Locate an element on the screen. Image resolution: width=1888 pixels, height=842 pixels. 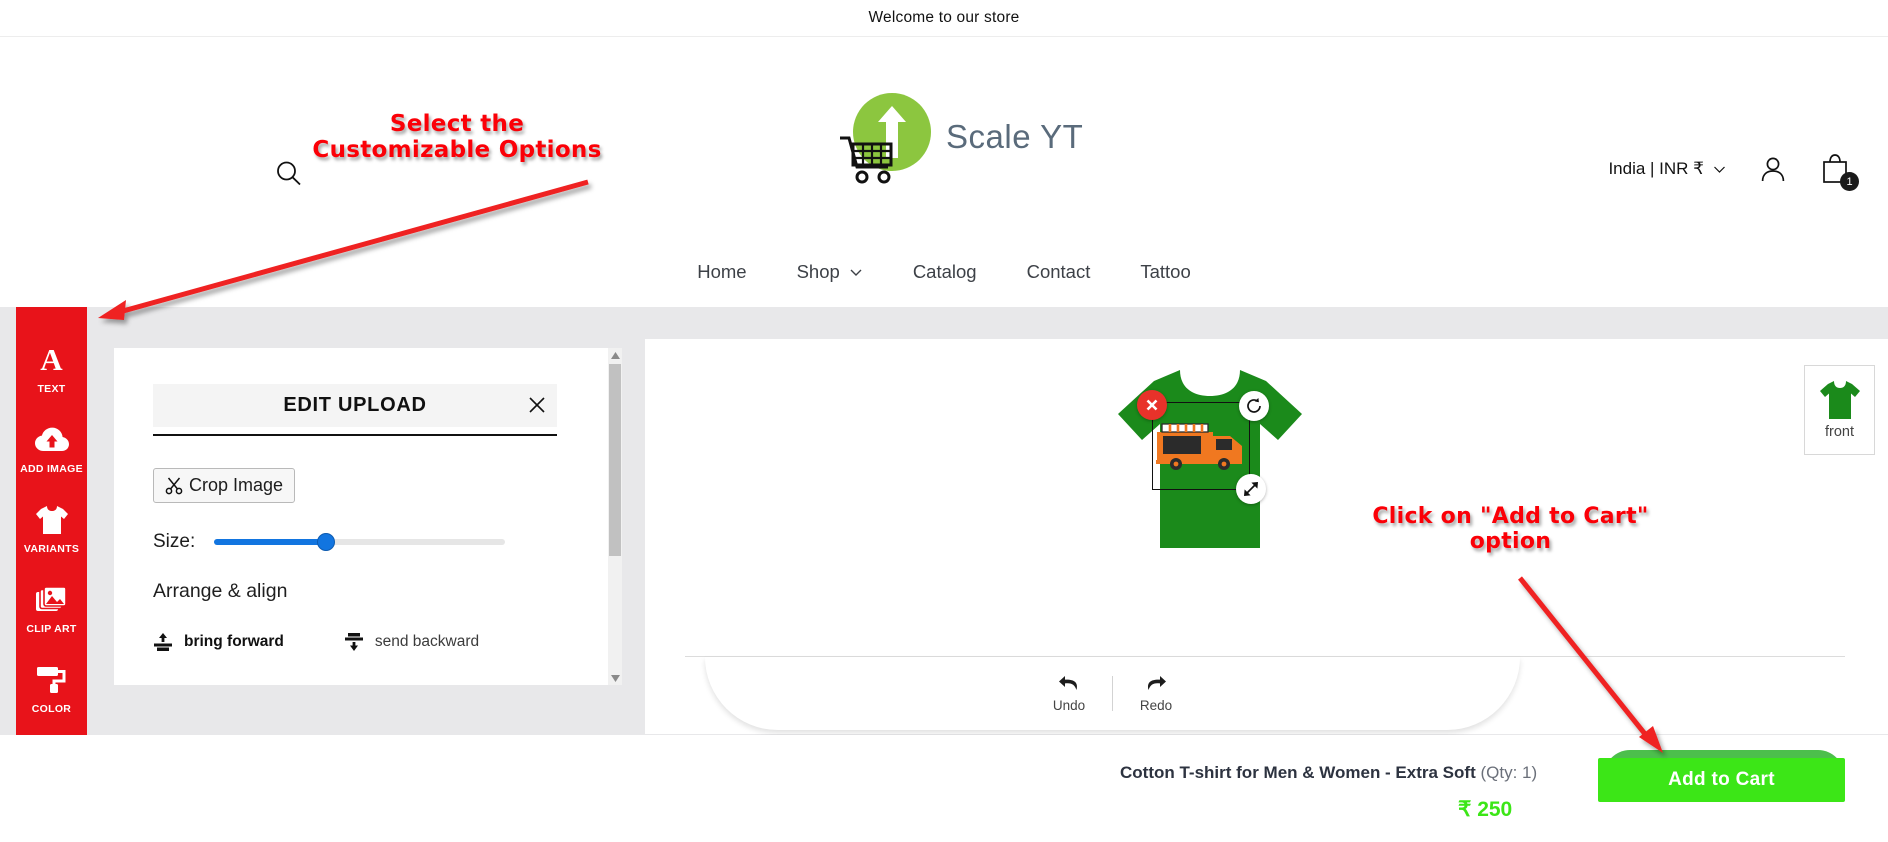
scissors-icon is located at coordinates (174, 485).